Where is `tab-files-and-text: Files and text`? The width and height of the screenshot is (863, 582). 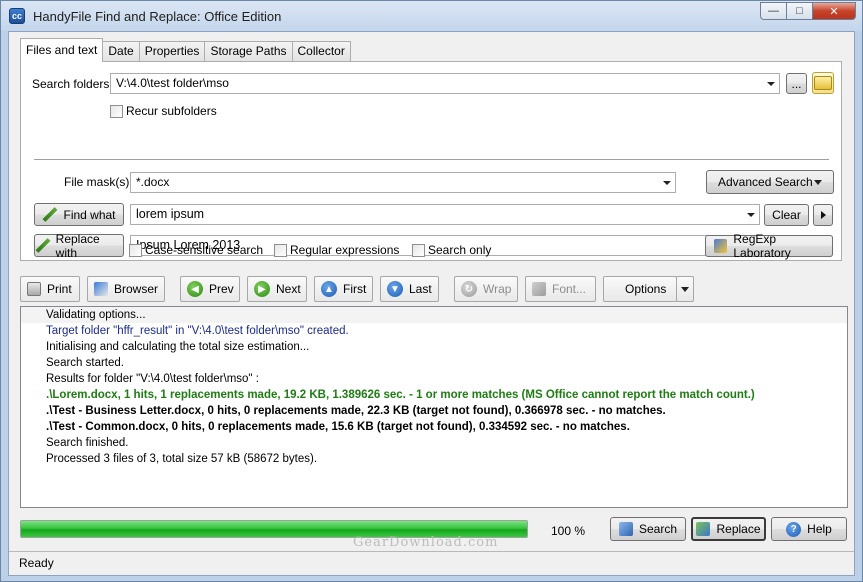 tab-files-and-text: Files and text is located at coordinates (62, 50).